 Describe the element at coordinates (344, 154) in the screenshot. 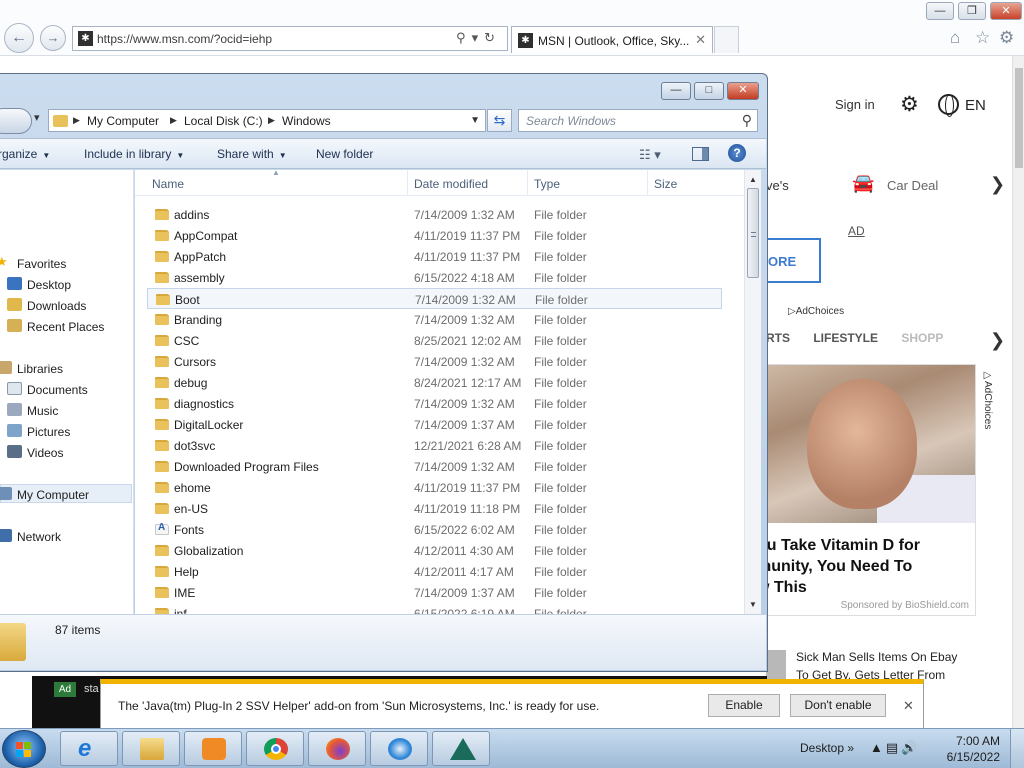

I see `new-folder-button: New folder` at that location.